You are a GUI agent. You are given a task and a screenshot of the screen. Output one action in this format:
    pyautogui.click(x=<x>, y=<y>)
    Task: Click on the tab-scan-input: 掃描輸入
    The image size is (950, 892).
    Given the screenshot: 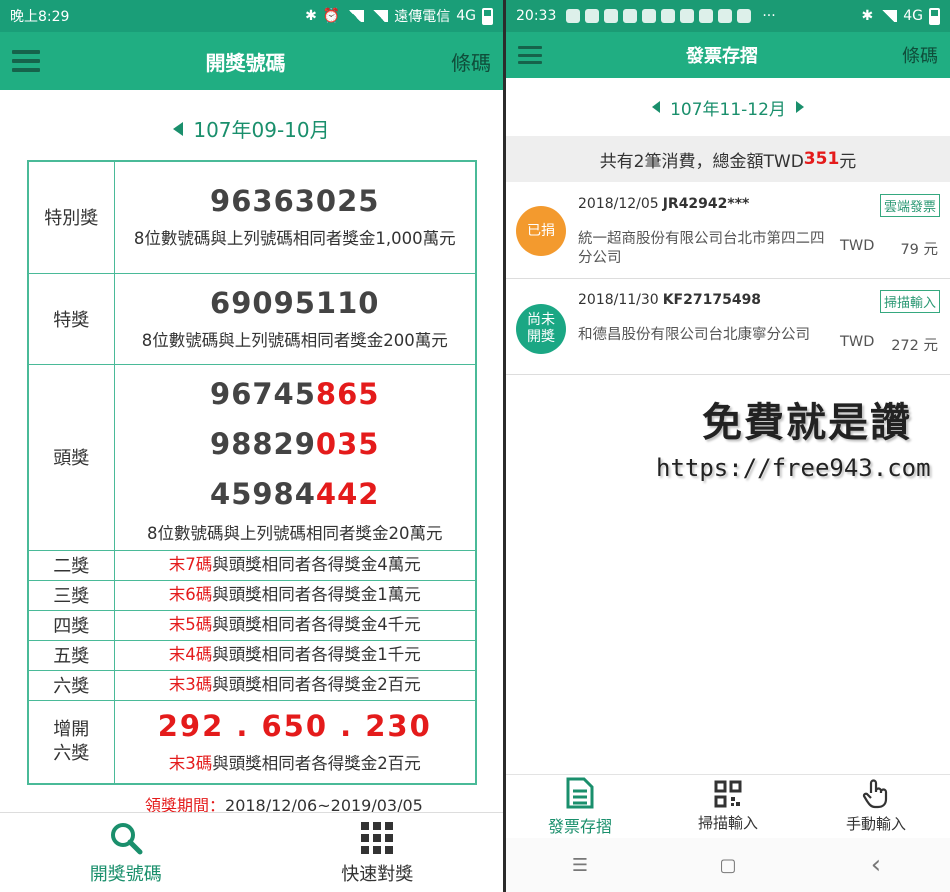 What is the action you would take?
    pyautogui.click(x=728, y=806)
    